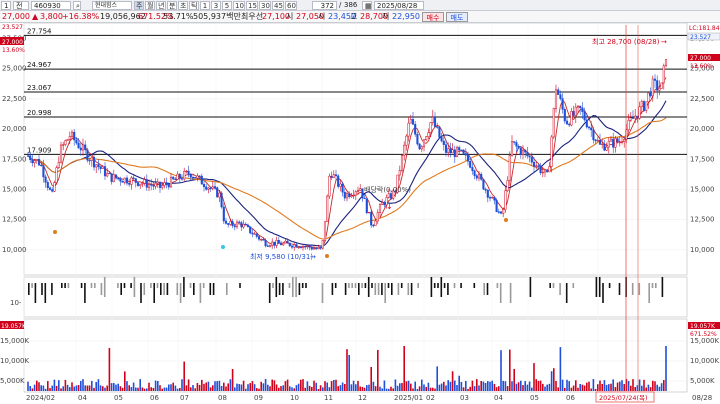 This screenshot has height=404, width=720. I want to click on search-icon: ⌕, so click(77, 5).